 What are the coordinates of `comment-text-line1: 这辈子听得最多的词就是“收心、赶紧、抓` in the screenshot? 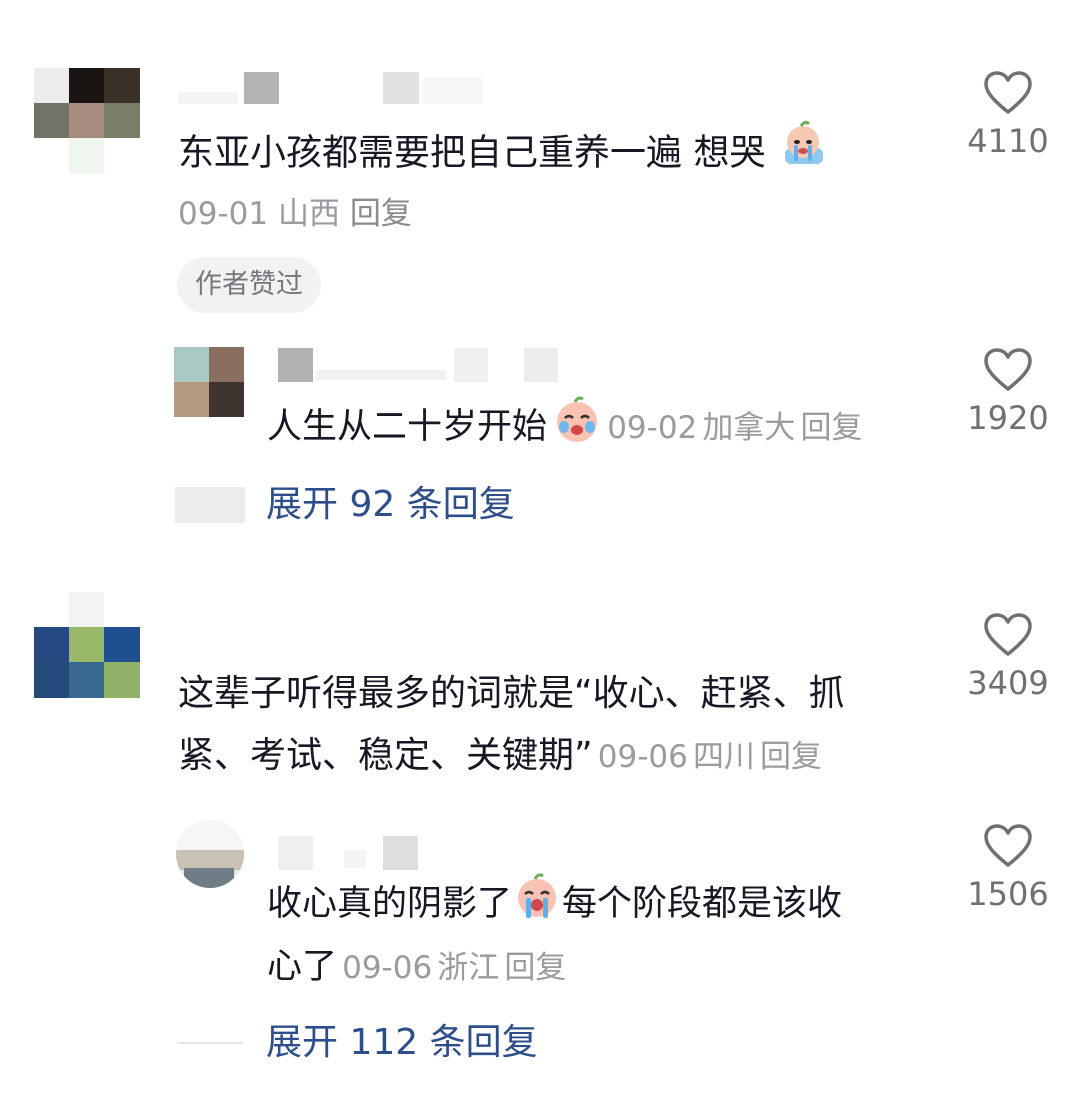 It's located at (511, 693).